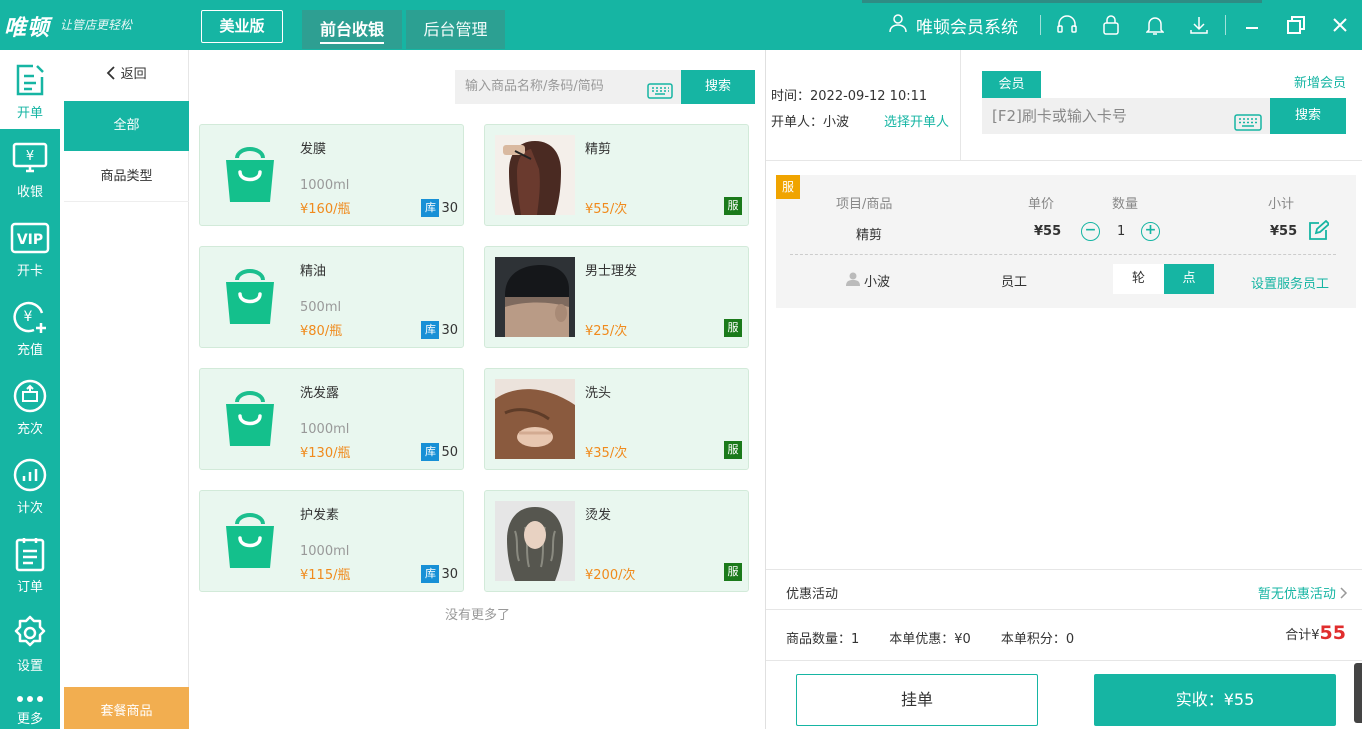 Image resolution: width=1362 pixels, height=737 pixels. Describe the element at coordinates (30, 705) in the screenshot. I see `sidebar-item-more: 更多` at that location.